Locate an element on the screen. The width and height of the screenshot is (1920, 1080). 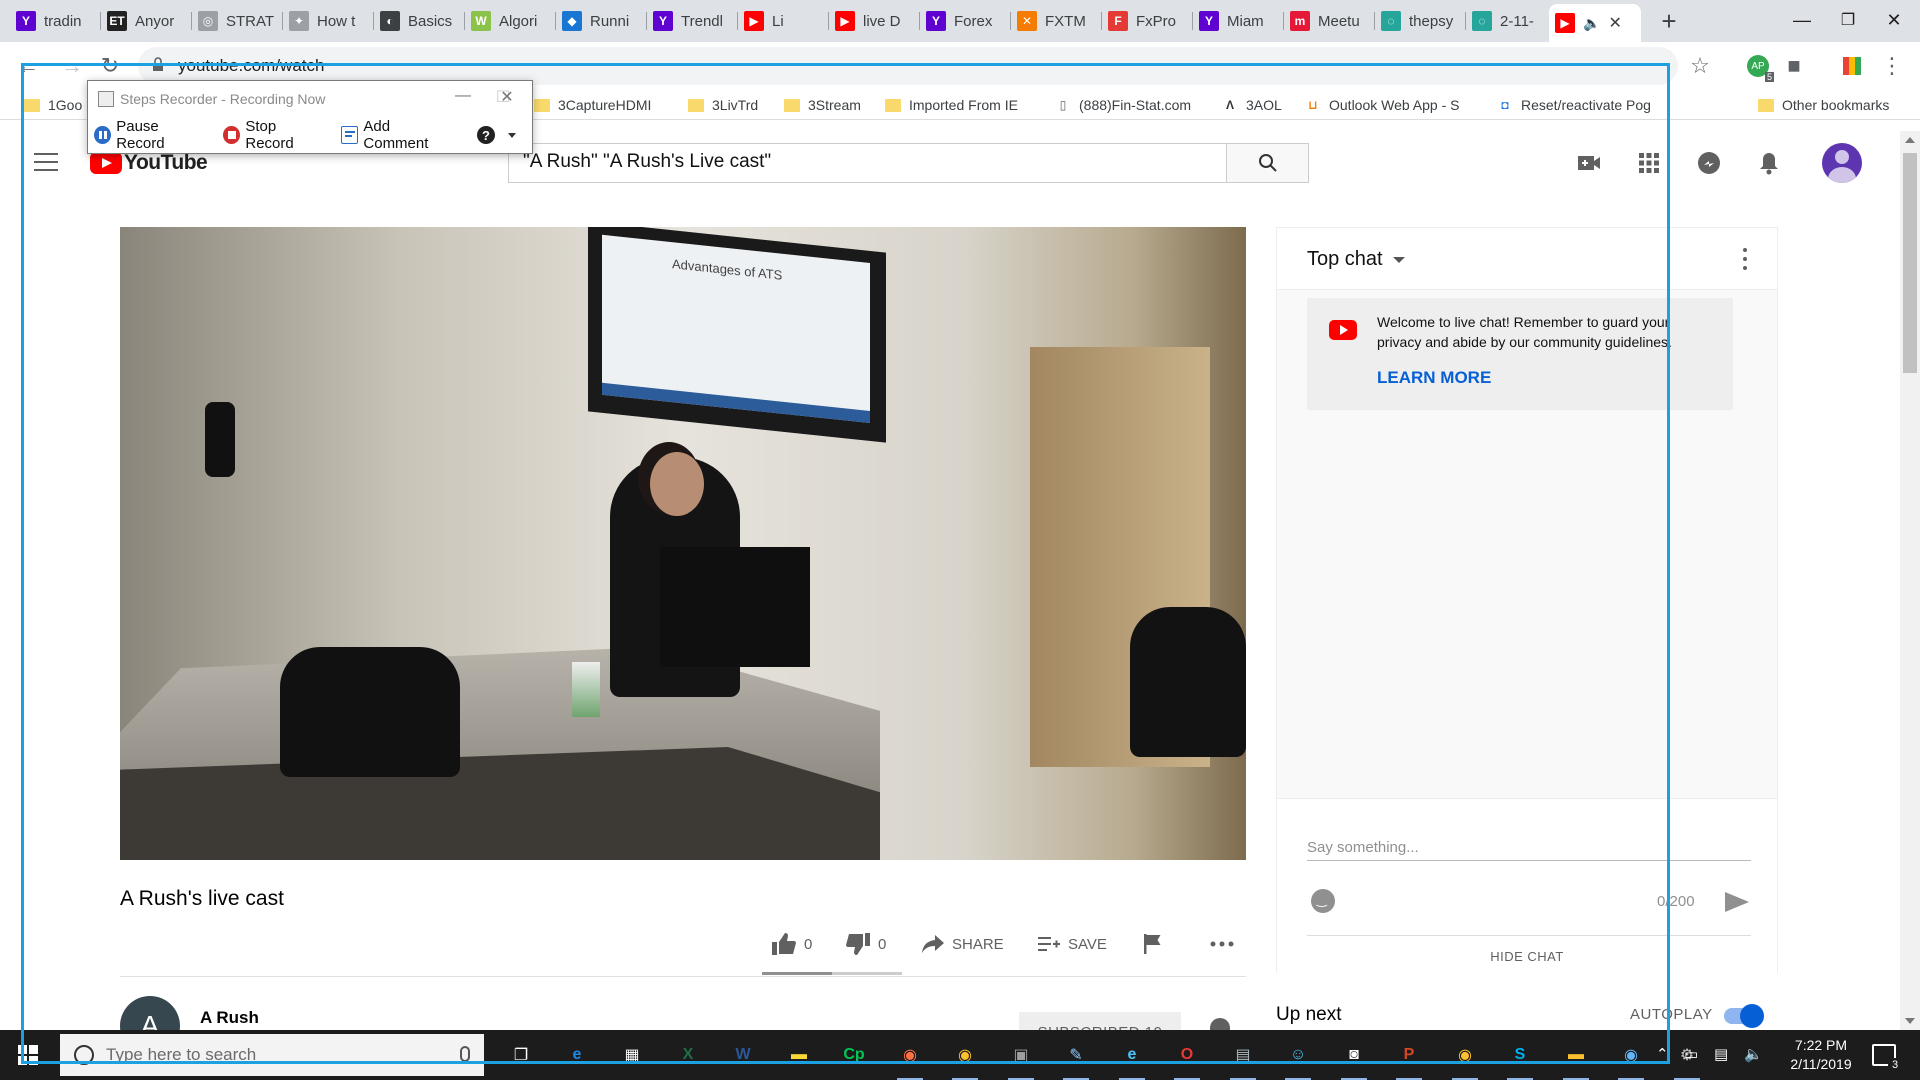
task-view-icon: ❐ is located at coordinates (521, 1055).